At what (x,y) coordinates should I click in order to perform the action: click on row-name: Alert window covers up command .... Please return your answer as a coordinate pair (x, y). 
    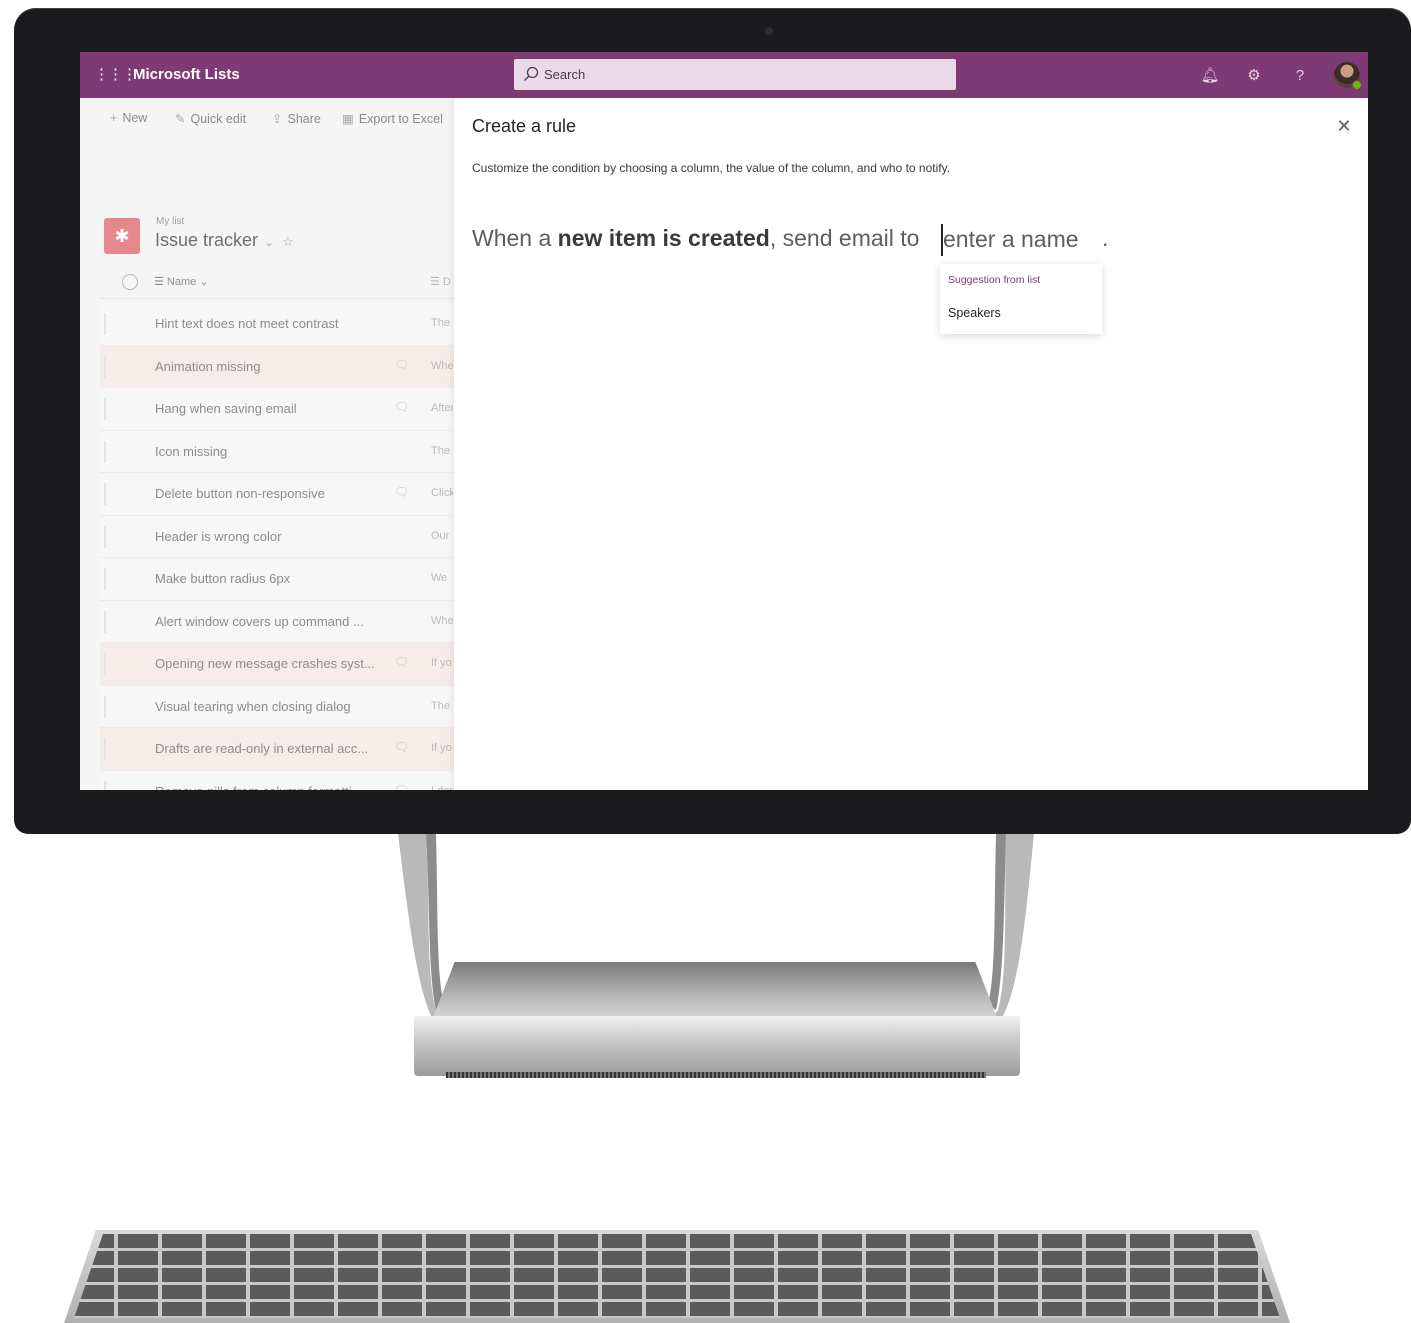
    Looking at the image, I should click on (259, 621).